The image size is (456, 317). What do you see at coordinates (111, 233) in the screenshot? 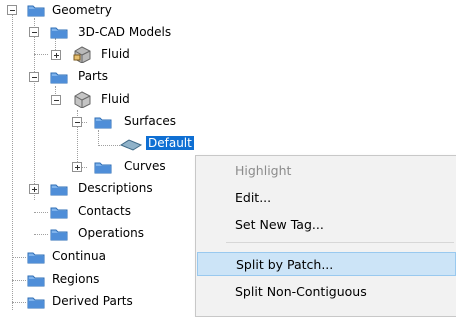
I see `tree-node-operations: Operations` at bounding box center [111, 233].